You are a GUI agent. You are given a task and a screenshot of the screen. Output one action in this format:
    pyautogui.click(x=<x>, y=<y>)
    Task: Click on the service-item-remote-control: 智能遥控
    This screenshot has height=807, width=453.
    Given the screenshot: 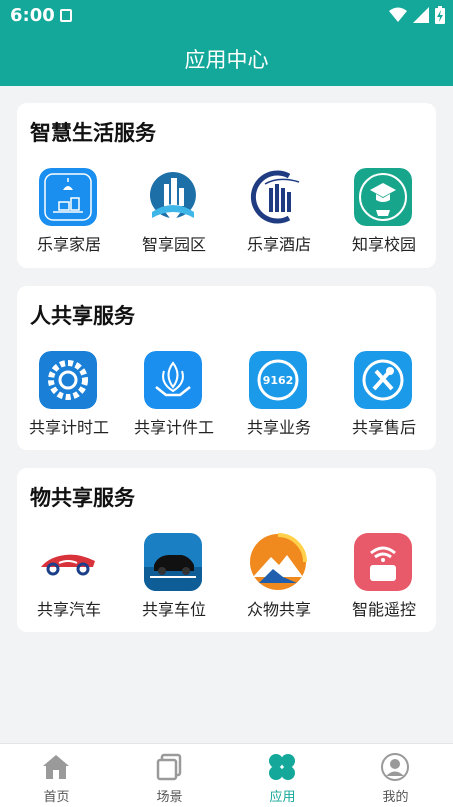 What is the action you would take?
    pyautogui.click(x=384, y=580)
    